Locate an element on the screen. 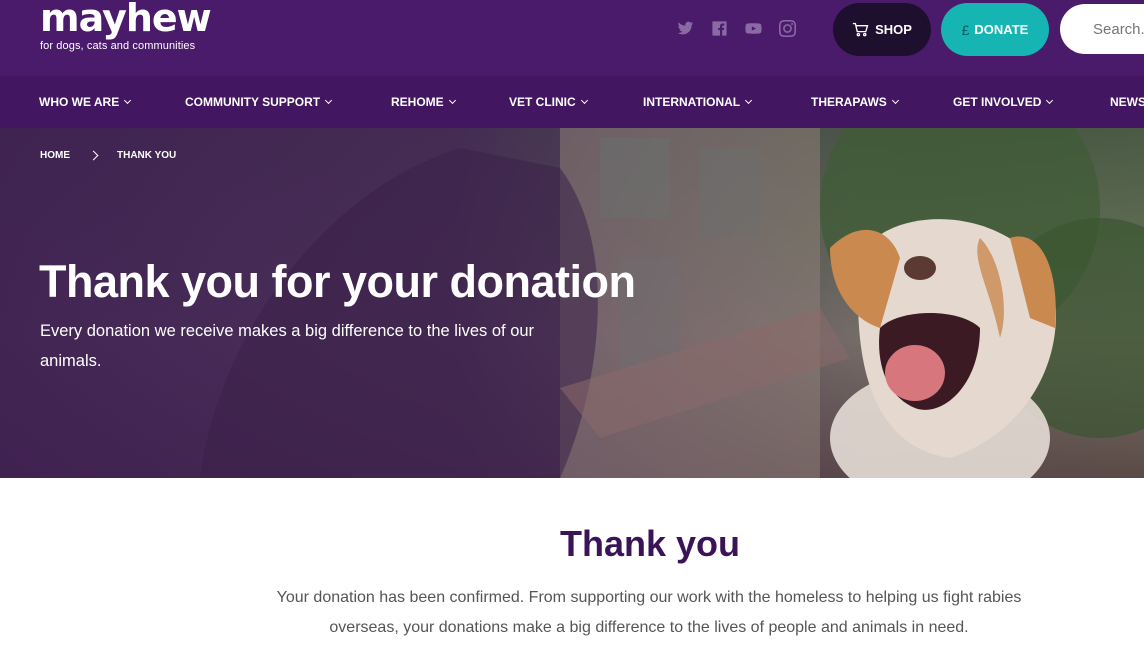 This screenshot has height=662, width=1144. shop-button-label: SHOP is located at coordinates (893, 29).